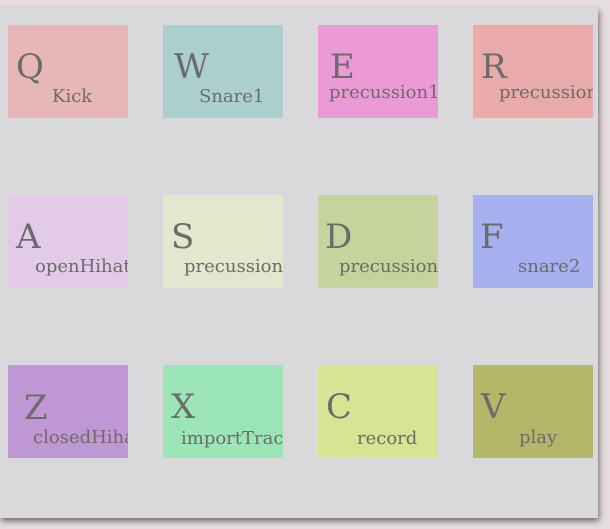 This screenshot has height=529, width=610. I want to click on pad-key-label: X, so click(183, 407).